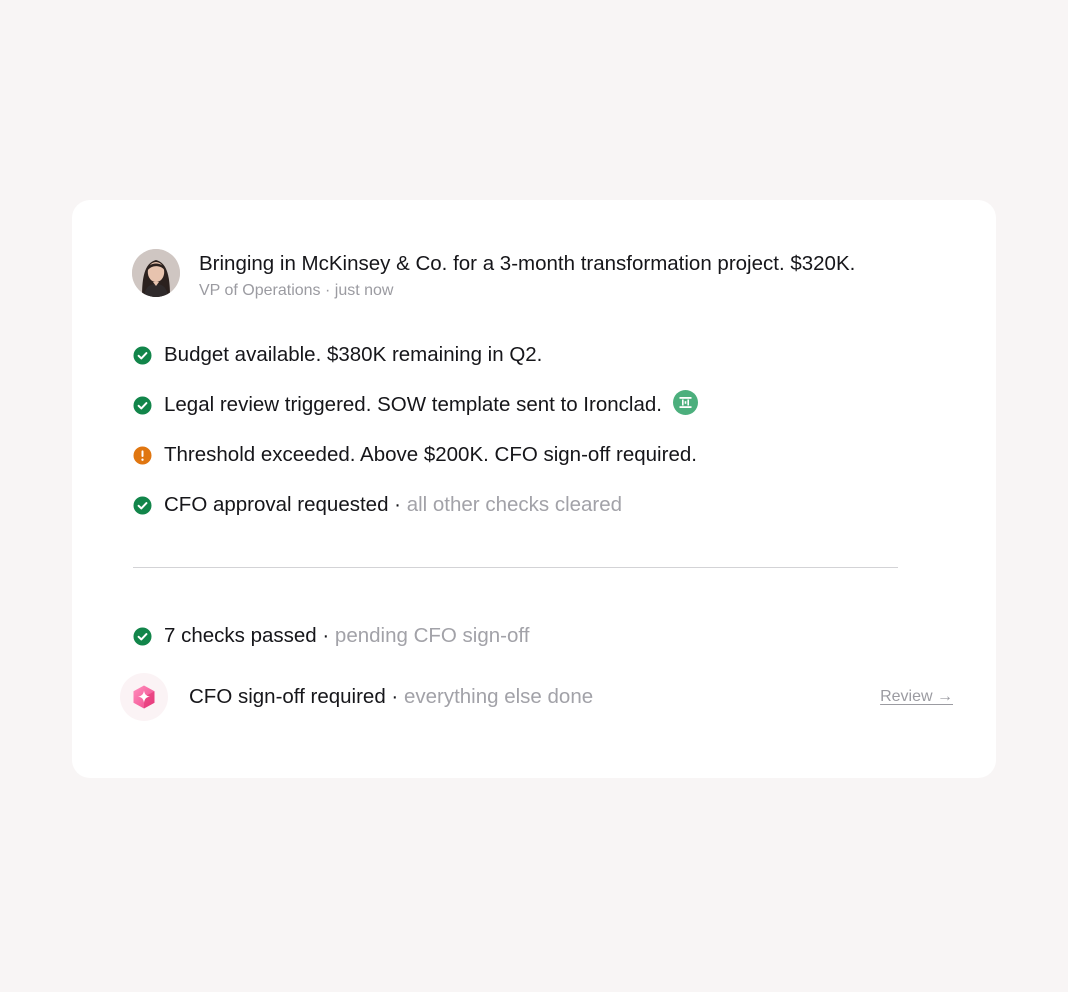 The width and height of the screenshot is (1068, 992). I want to click on check-item-budget: Budget available. $380K remaining in Q2., so click(544, 355).